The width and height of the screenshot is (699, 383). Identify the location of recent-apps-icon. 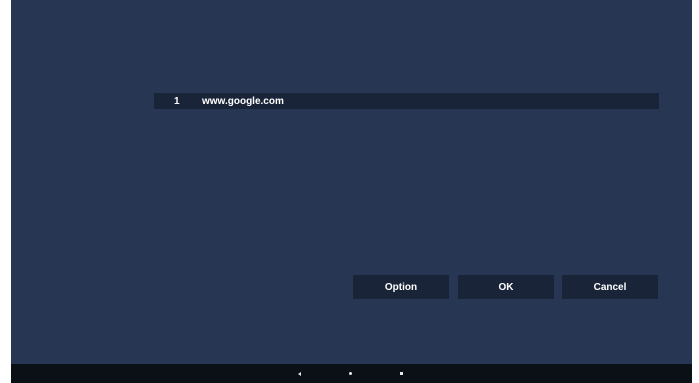
(401, 373).